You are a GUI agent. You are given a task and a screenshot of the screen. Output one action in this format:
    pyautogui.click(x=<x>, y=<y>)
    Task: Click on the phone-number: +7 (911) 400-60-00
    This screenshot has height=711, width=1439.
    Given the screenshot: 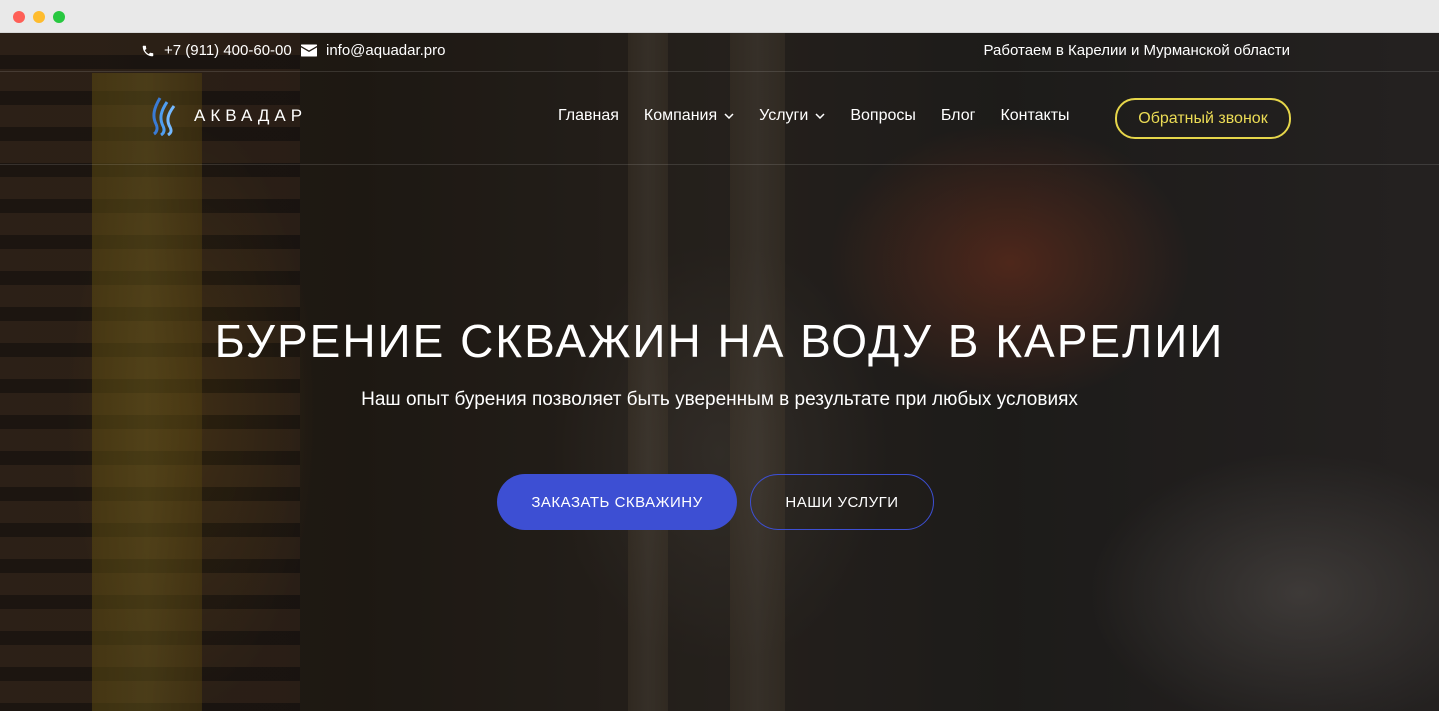 What is the action you would take?
    pyautogui.click(x=228, y=50)
    